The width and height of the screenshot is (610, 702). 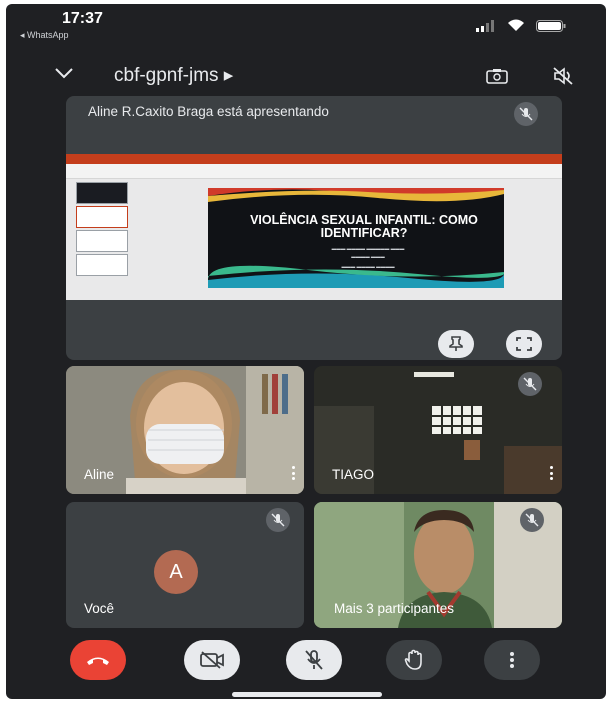 I want to click on app-titlebar, so click(x=314, y=159).